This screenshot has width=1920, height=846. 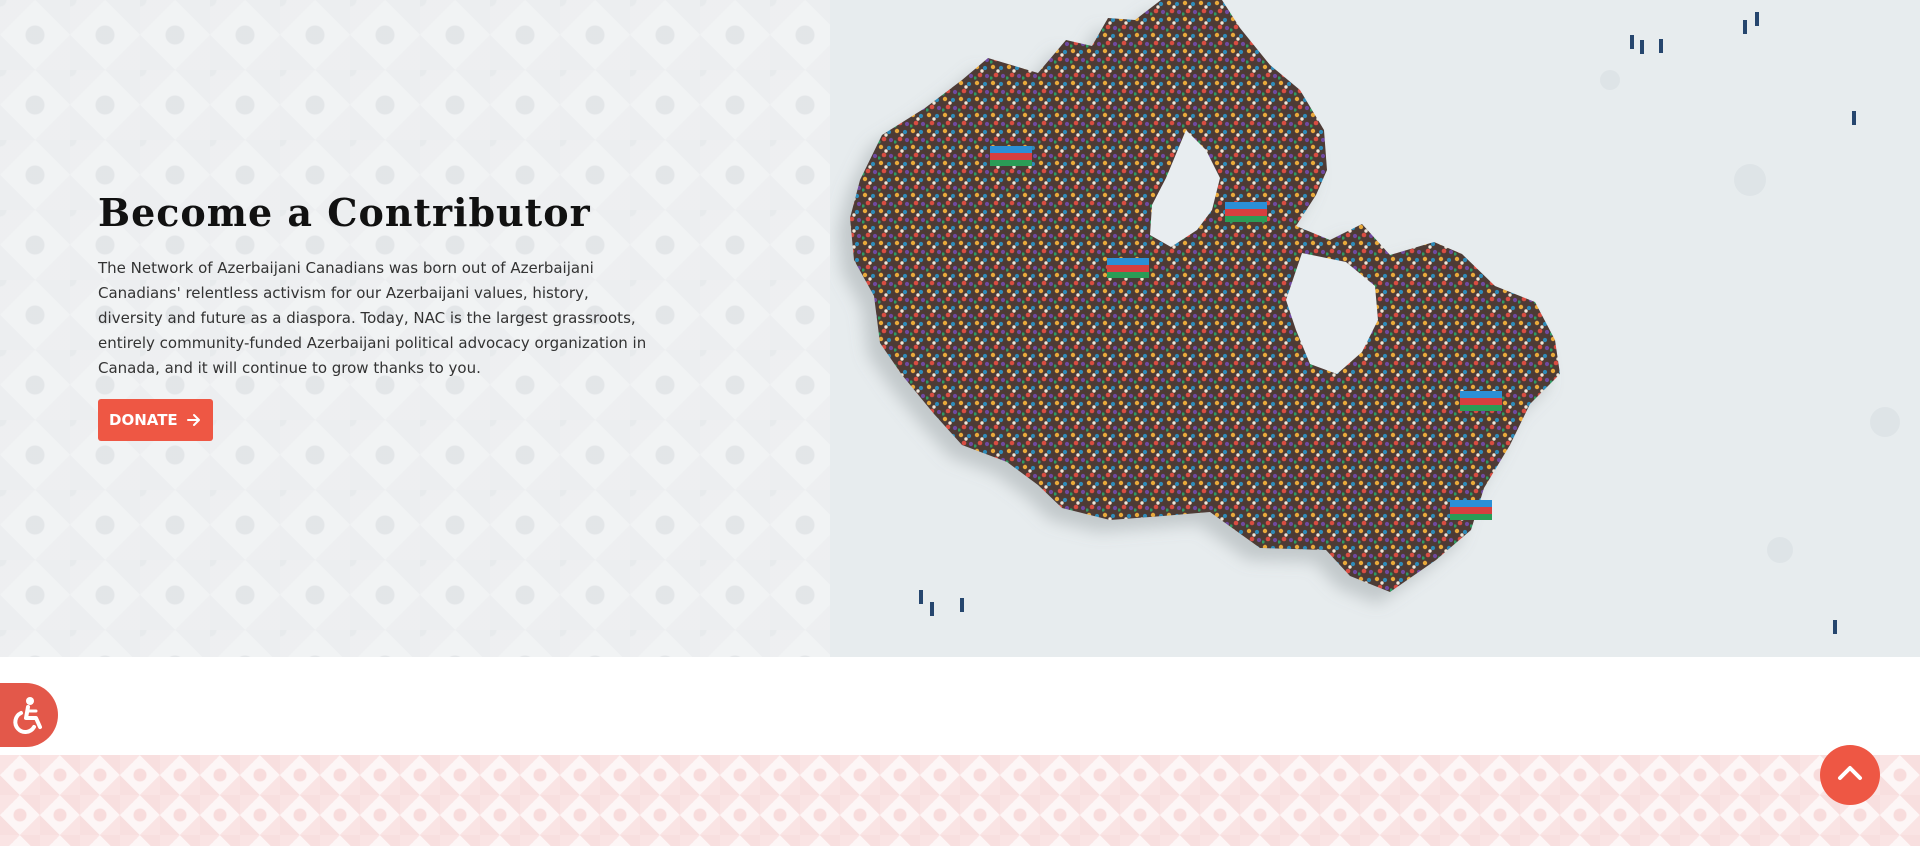 I want to click on chevron-up-icon, so click(x=1850, y=775).